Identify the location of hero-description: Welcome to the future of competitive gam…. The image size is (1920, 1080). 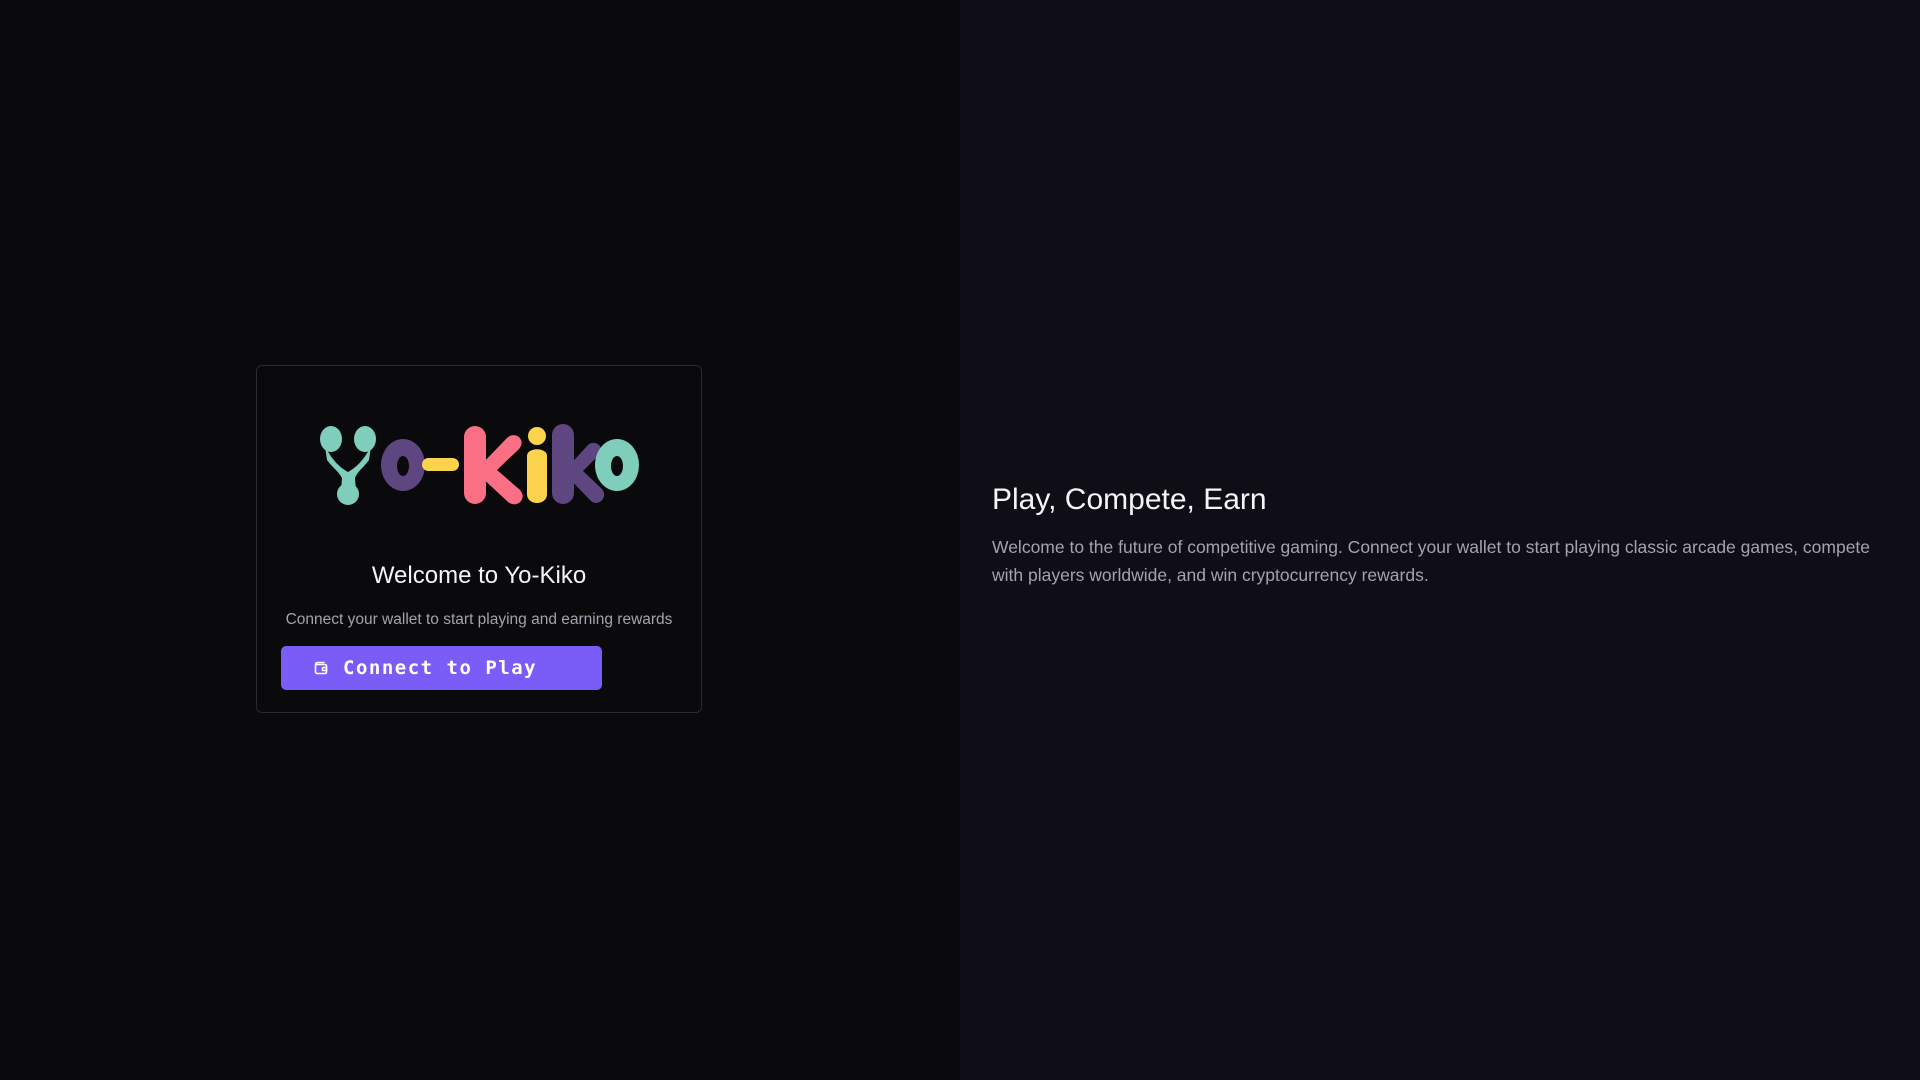
(1431, 561).